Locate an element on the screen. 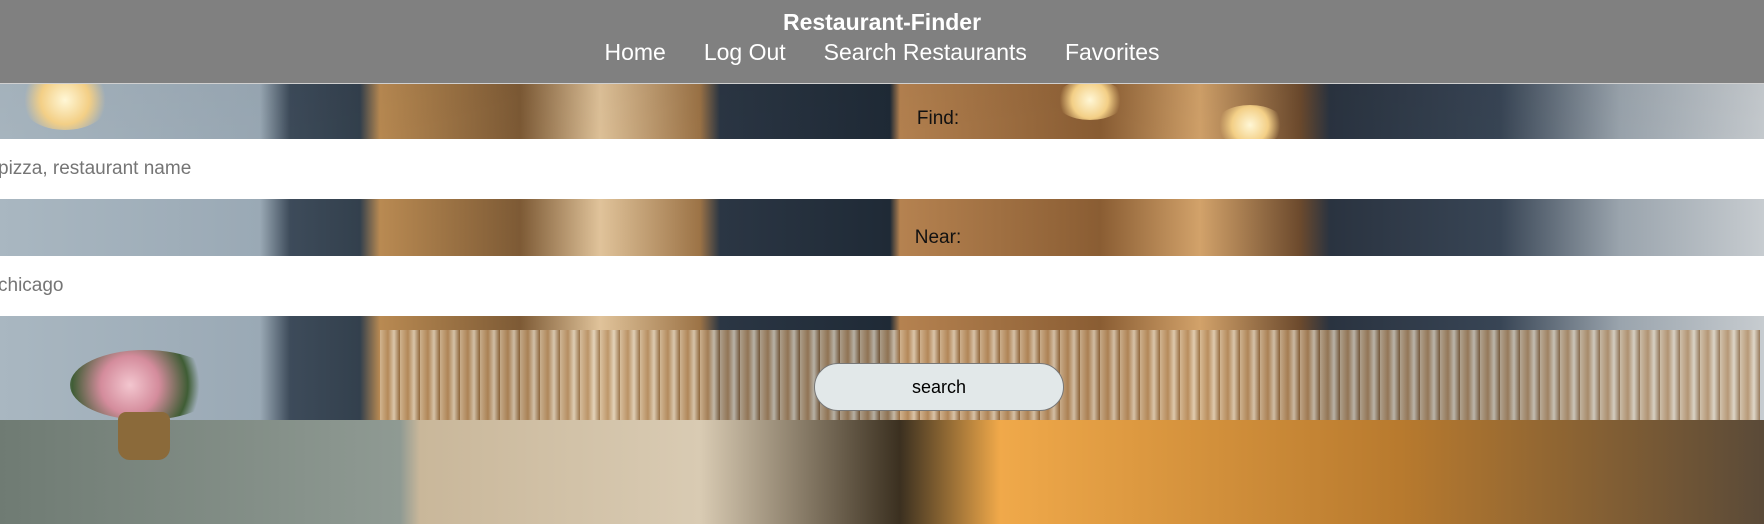  near-input is located at coordinates (882, 286).